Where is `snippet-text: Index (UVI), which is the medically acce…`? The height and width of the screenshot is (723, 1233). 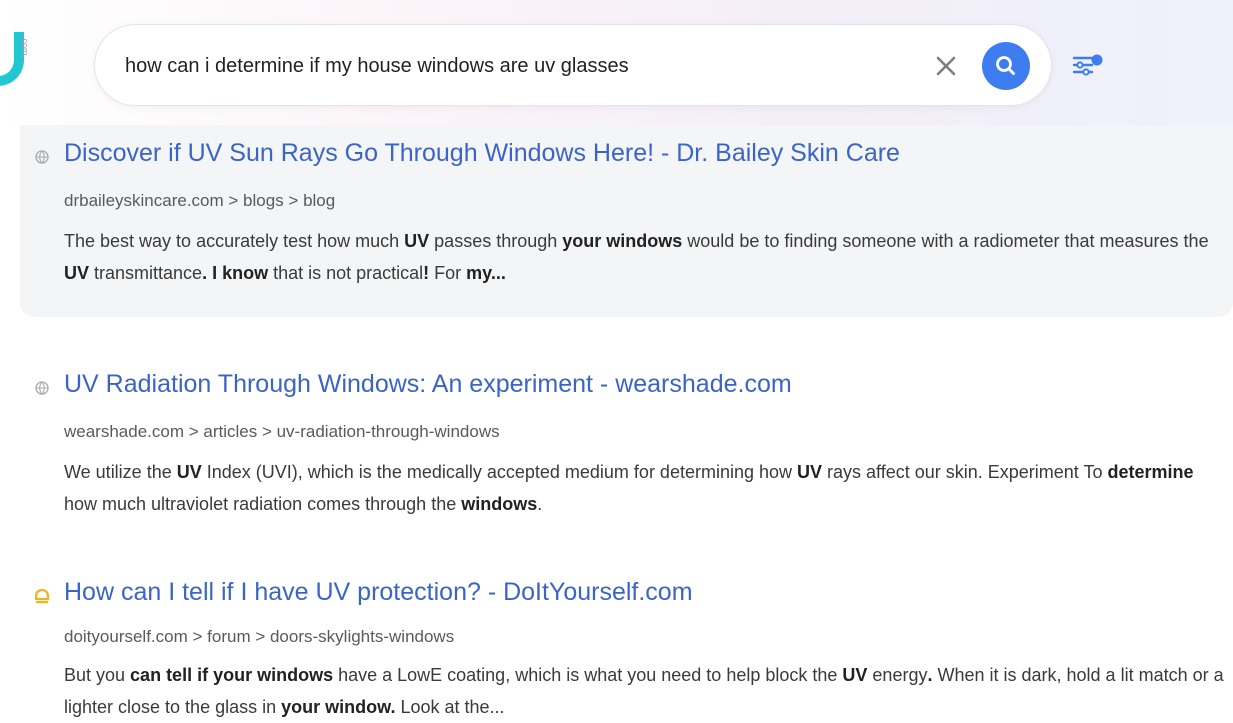
snippet-text: Index (UVI), which is the medically acce… is located at coordinates (499, 472).